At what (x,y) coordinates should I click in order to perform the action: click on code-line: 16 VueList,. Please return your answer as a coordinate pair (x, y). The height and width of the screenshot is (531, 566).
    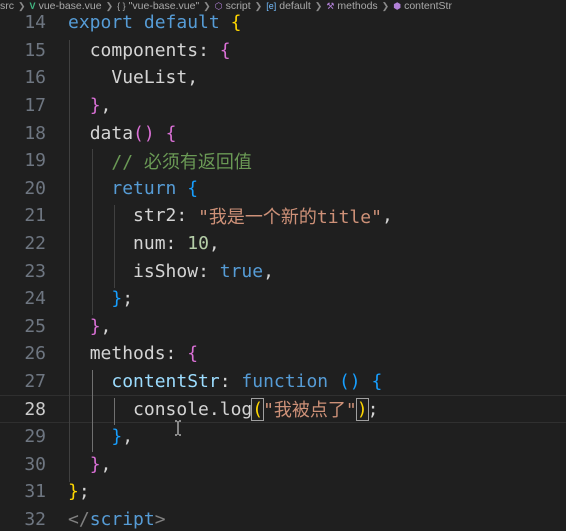
    Looking at the image, I should click on (283, 78).